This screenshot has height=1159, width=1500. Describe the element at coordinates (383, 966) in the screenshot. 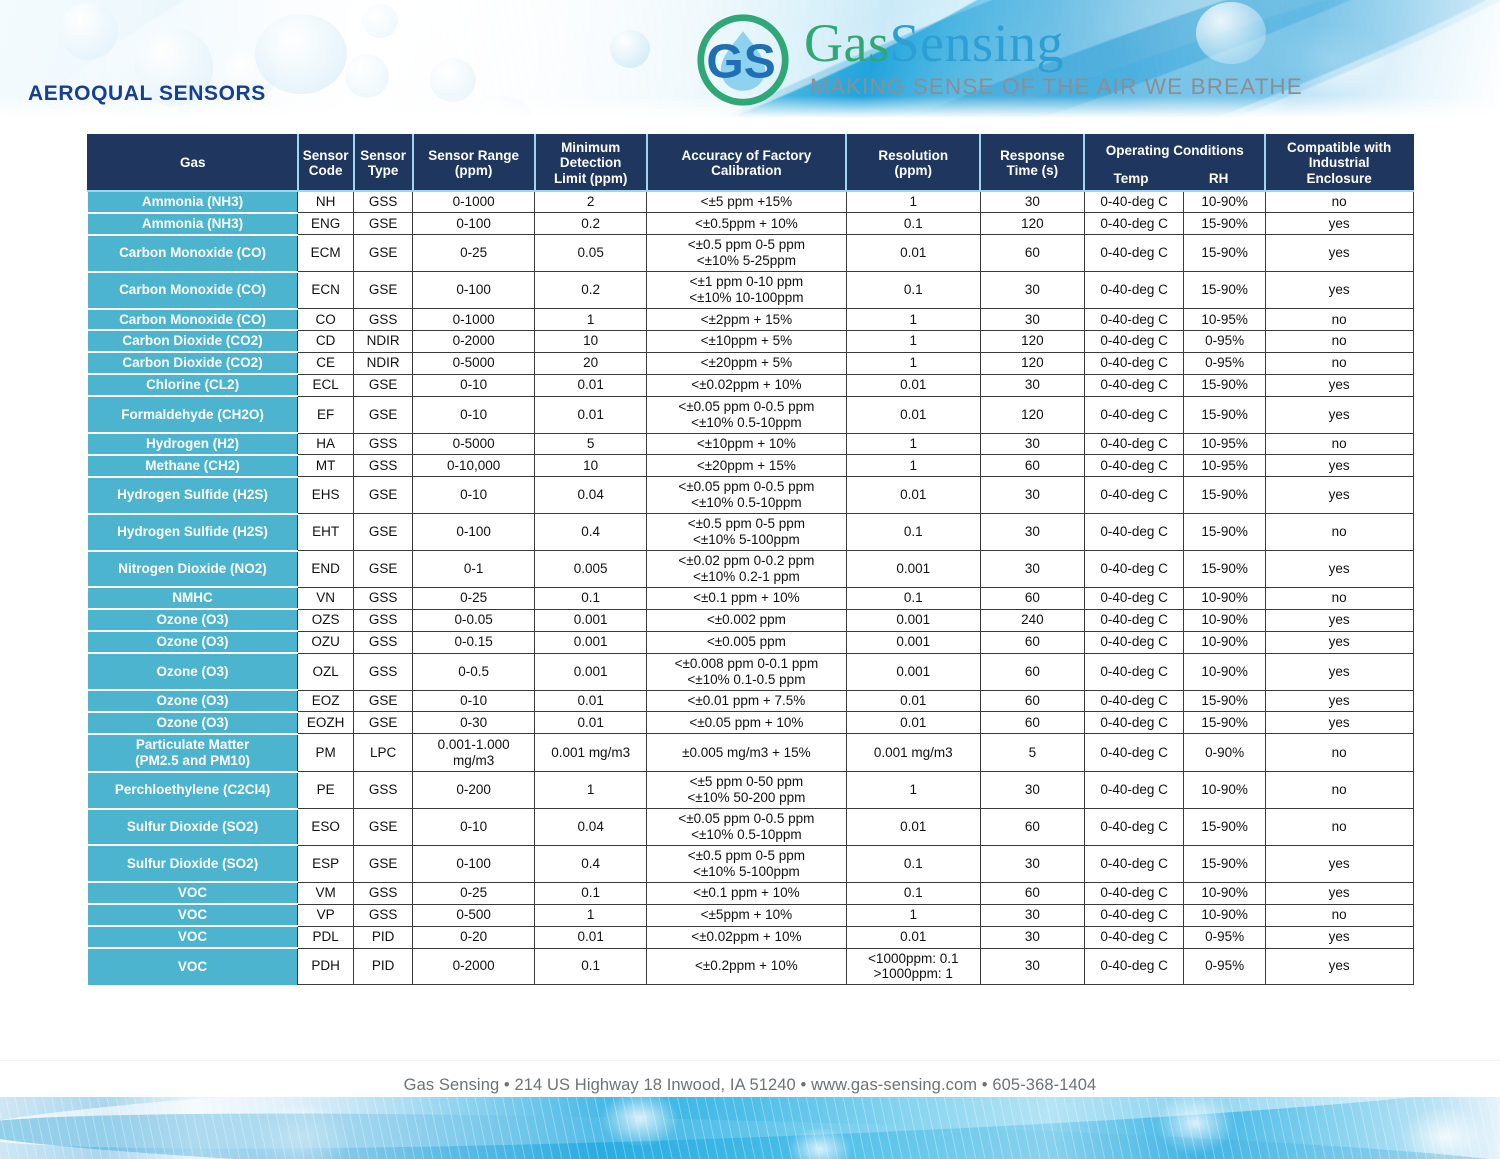

I see `cell-sensor-type: PID` at that location.